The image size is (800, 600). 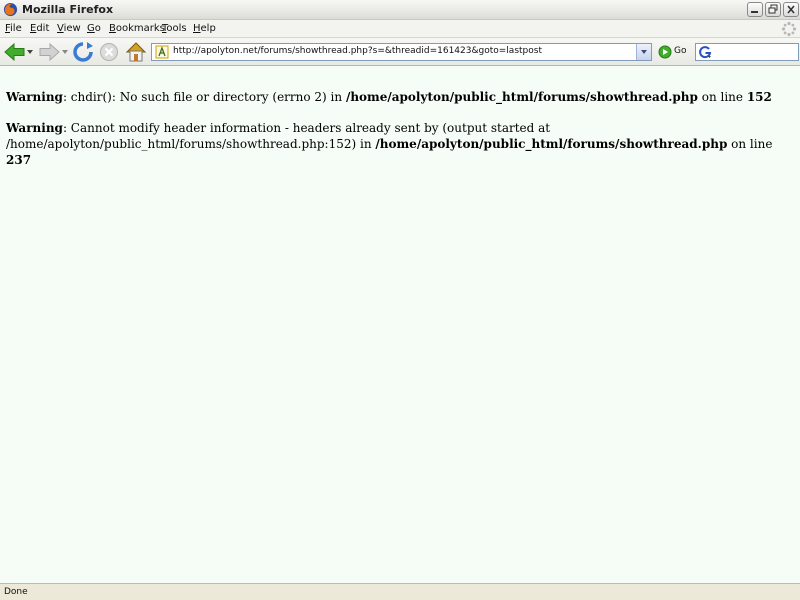 I want to click on go-label: Go, so click(x=680, y=51).